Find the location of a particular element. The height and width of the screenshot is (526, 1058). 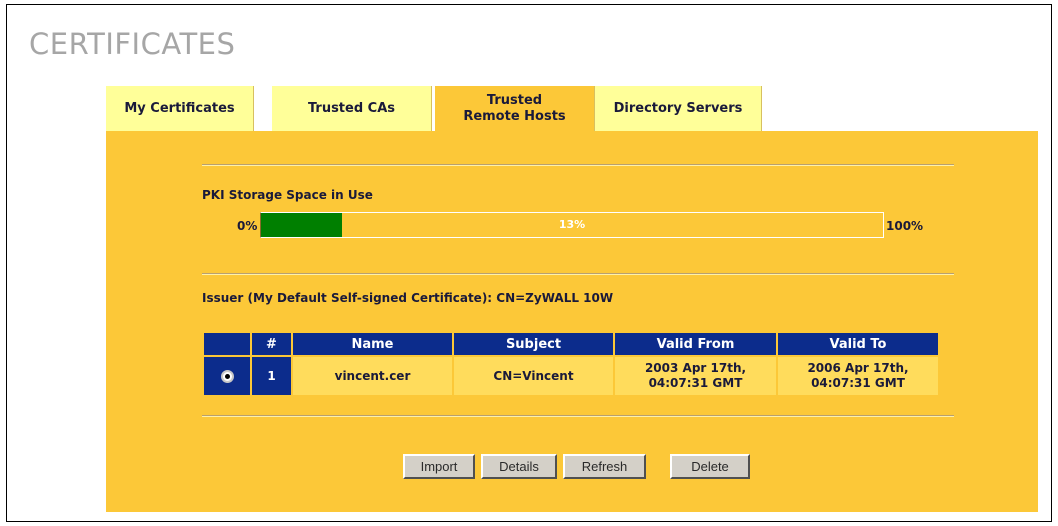

col-index-header: # is located at coordinates (271, 344).